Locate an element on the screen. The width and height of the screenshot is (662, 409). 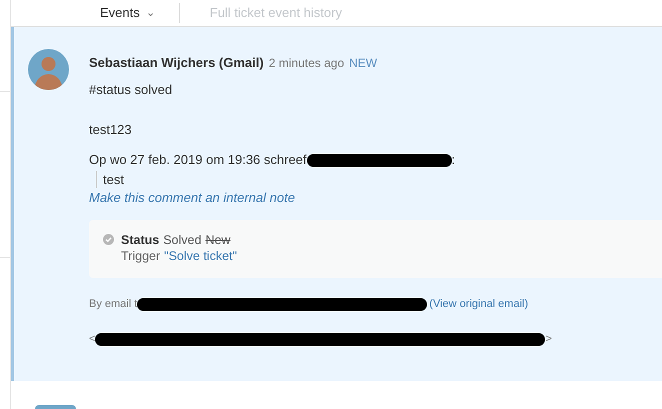
comment-text: #status solved is located at coordinates (131, 89).